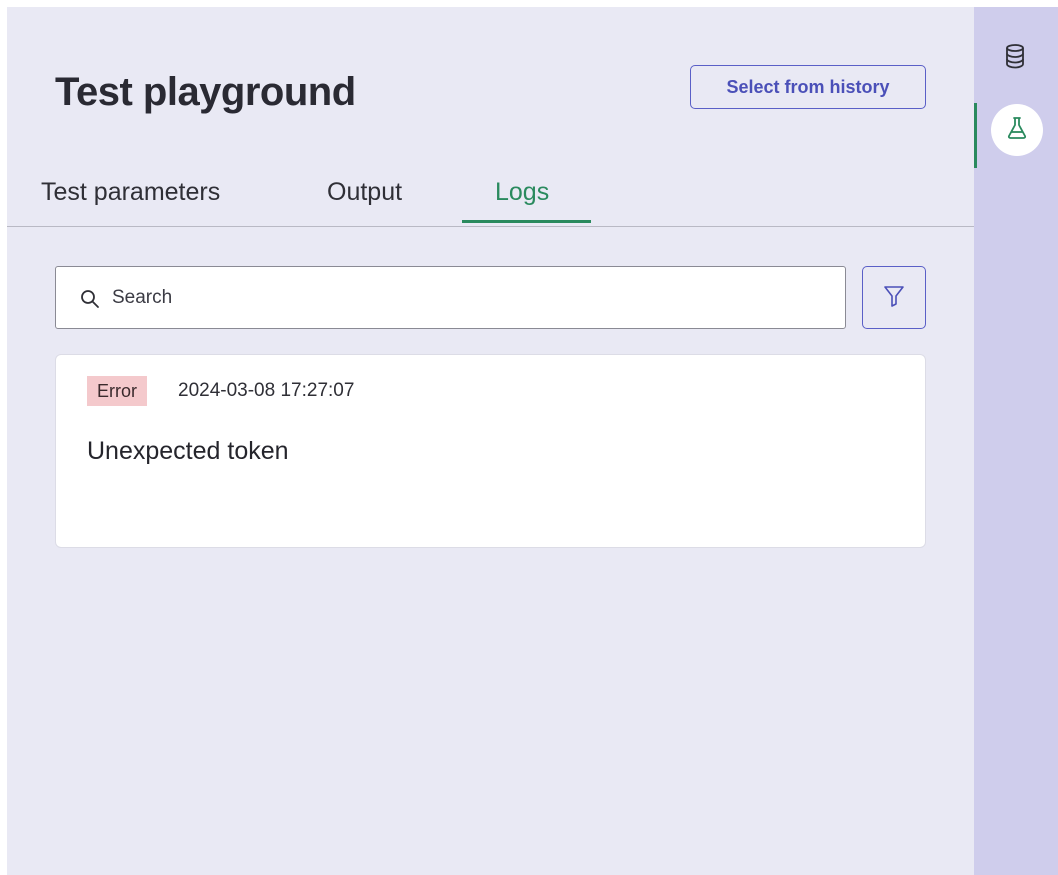 The width and height of the screenshot is (1058, 875). I want to click on log-timestamp: 2024-03-08 17:27:07, so click(266, 390).